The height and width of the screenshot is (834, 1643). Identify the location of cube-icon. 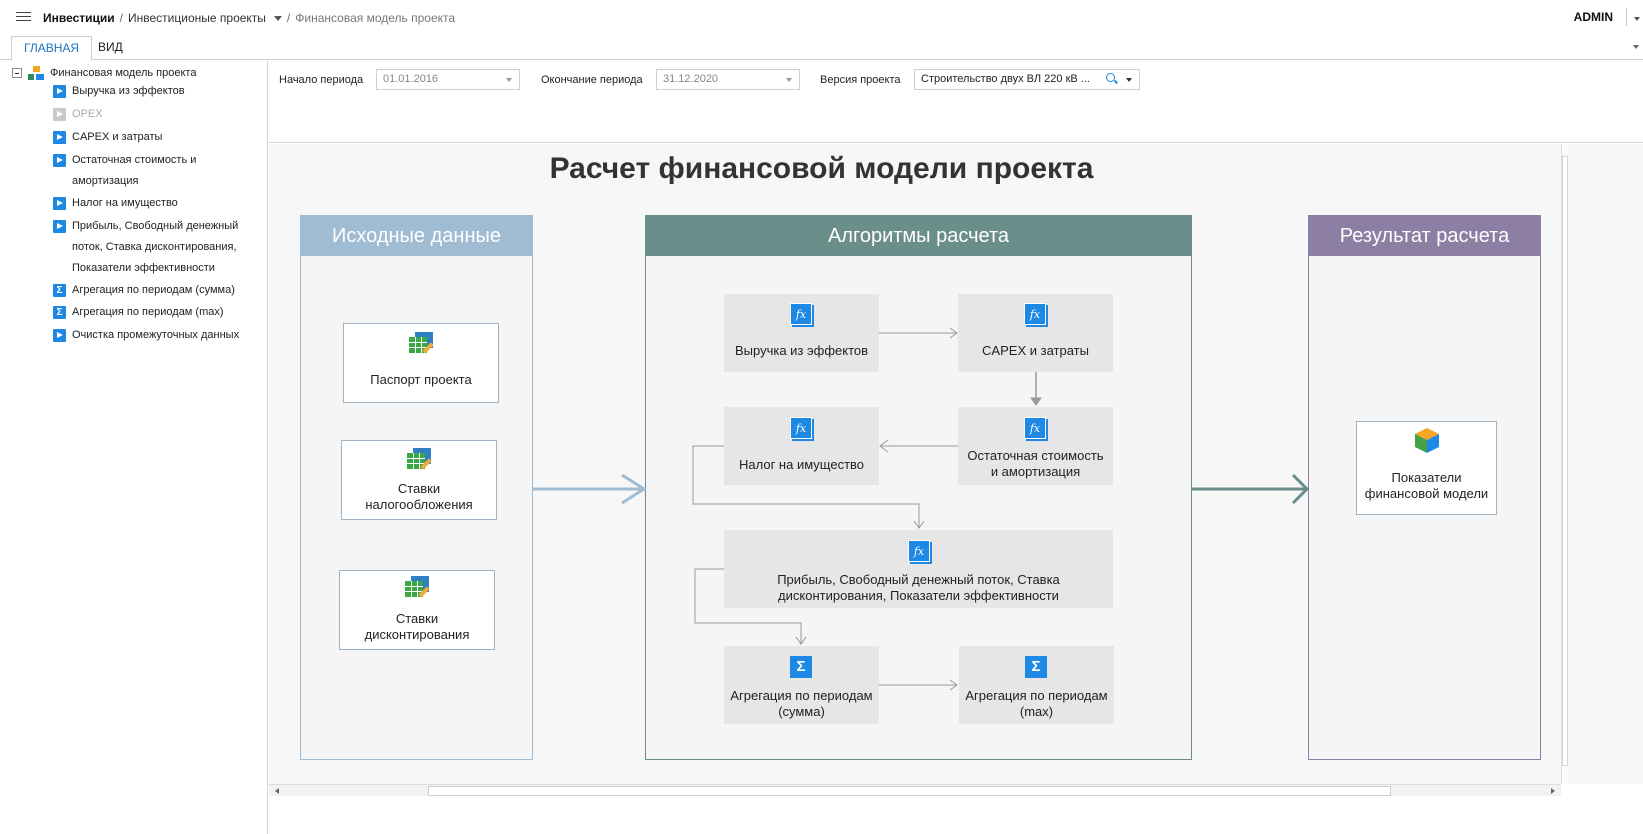
(1427, 440).